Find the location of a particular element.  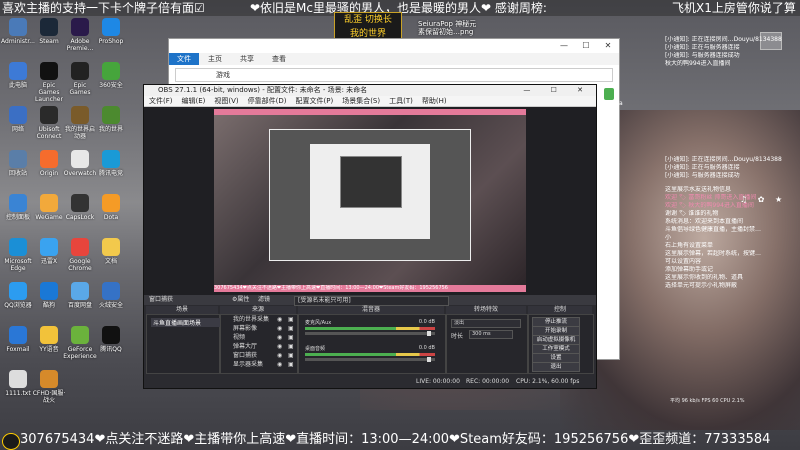

desktop-icon: Origin is located at coordinates (49, 163).